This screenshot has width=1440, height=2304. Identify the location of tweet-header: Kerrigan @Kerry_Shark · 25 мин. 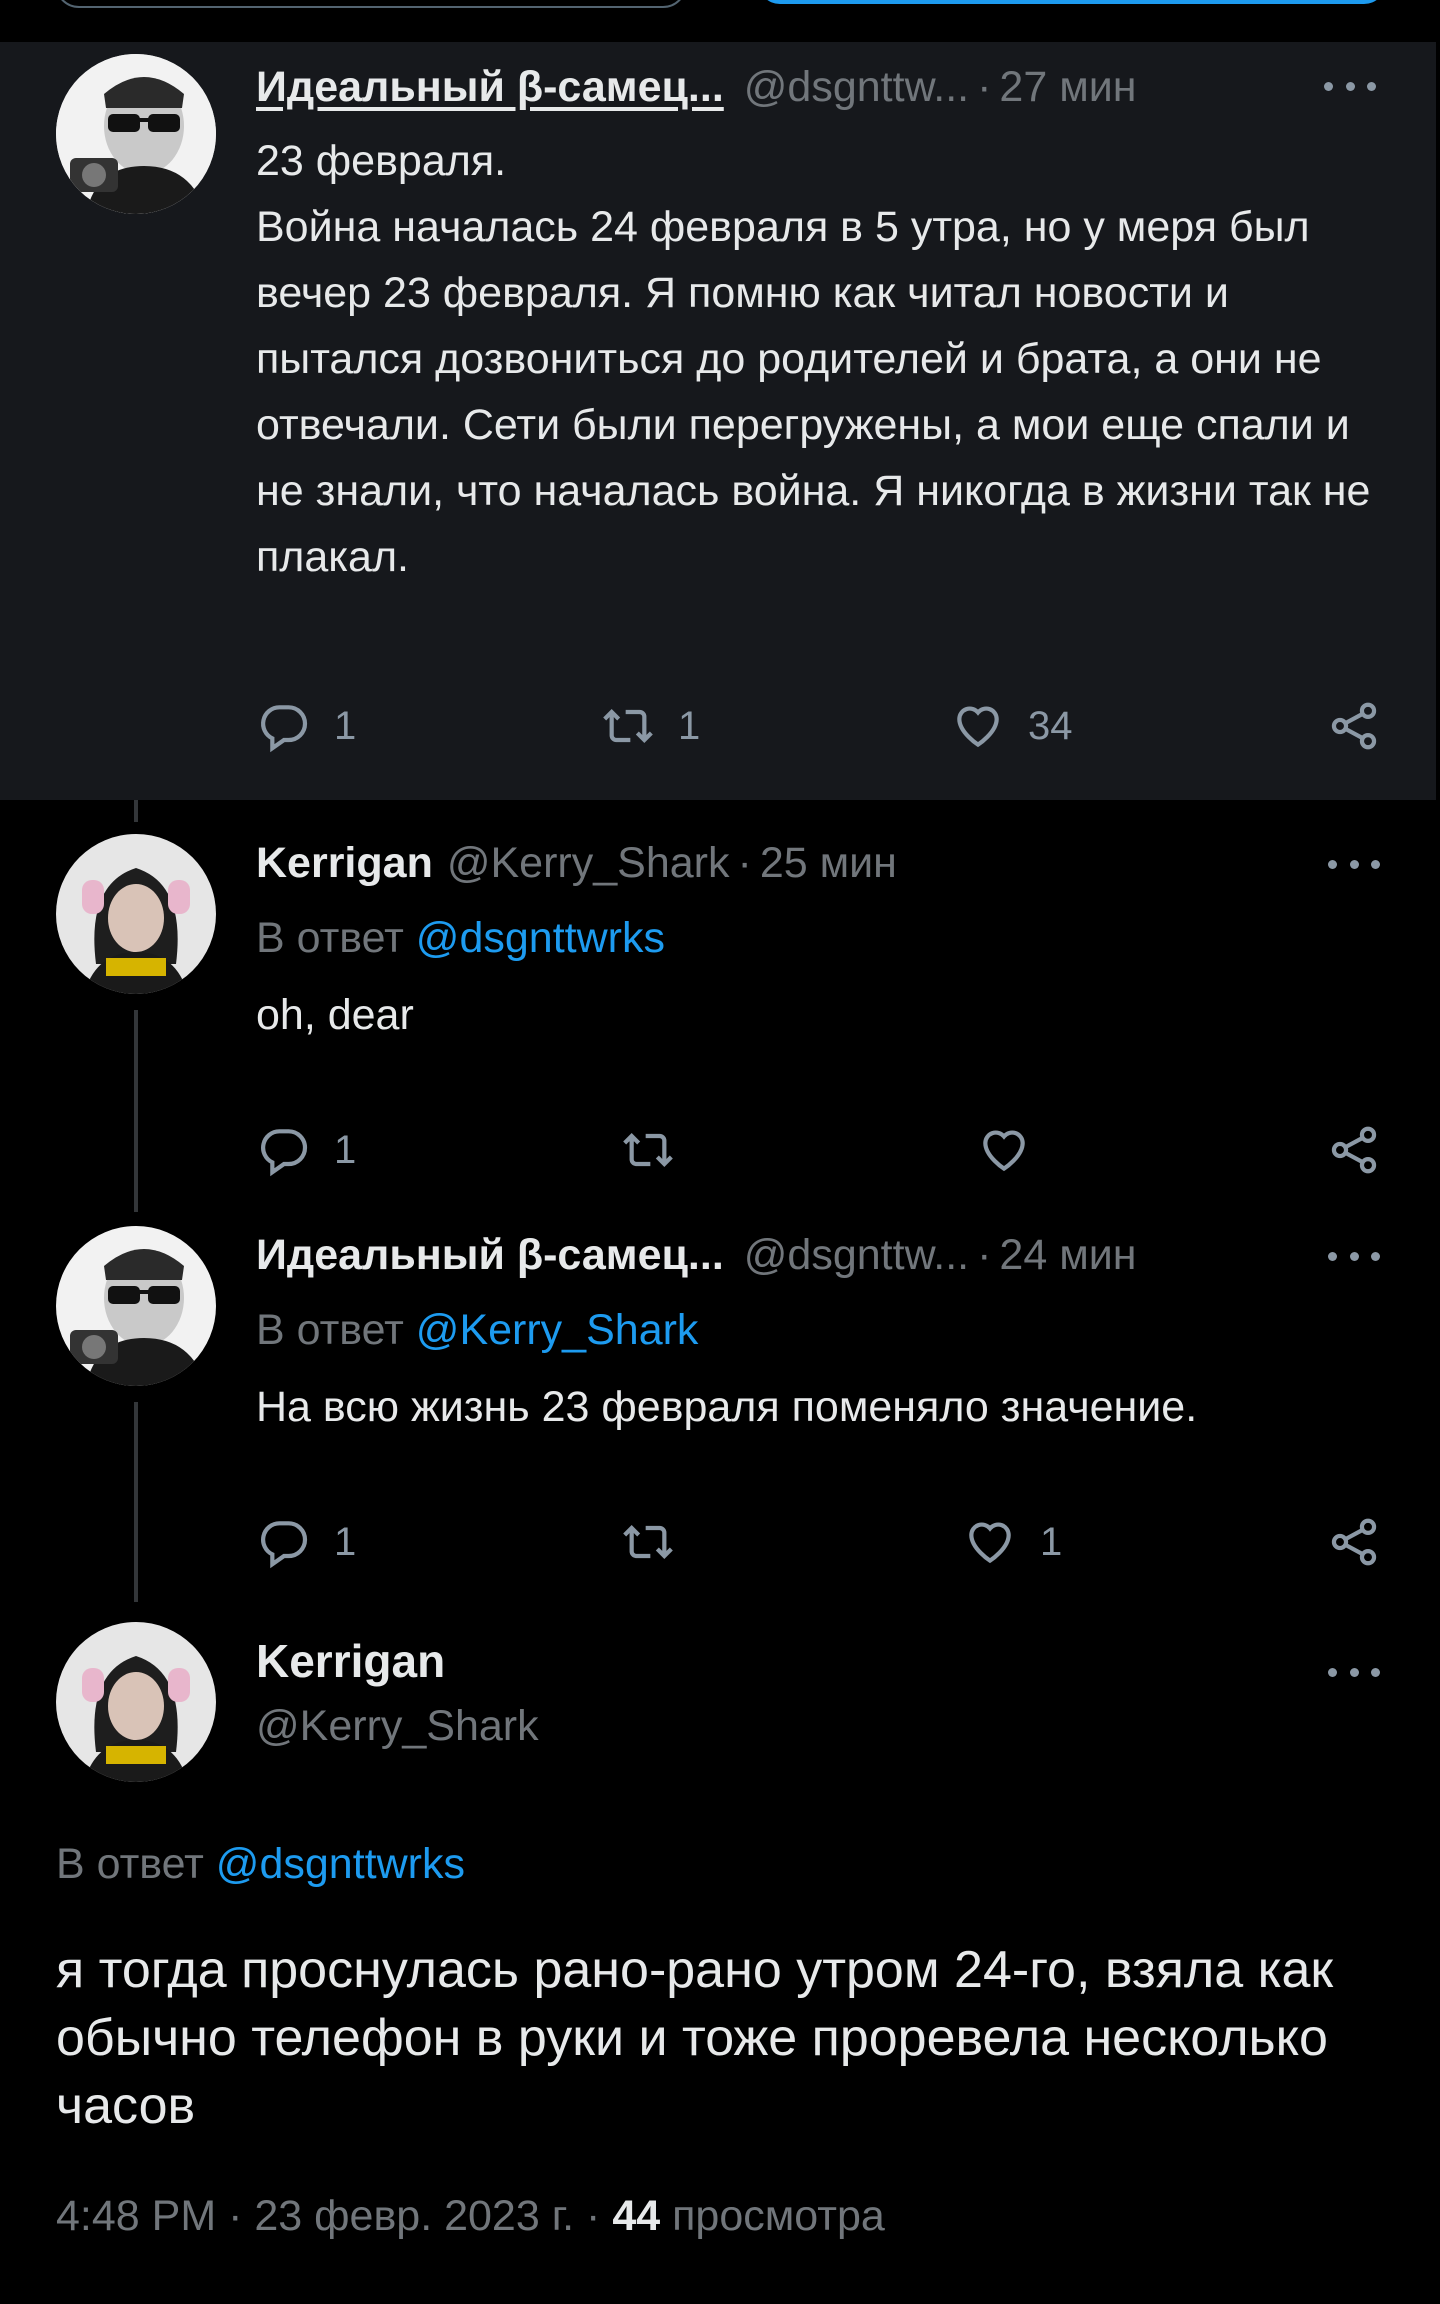
(576, 863).